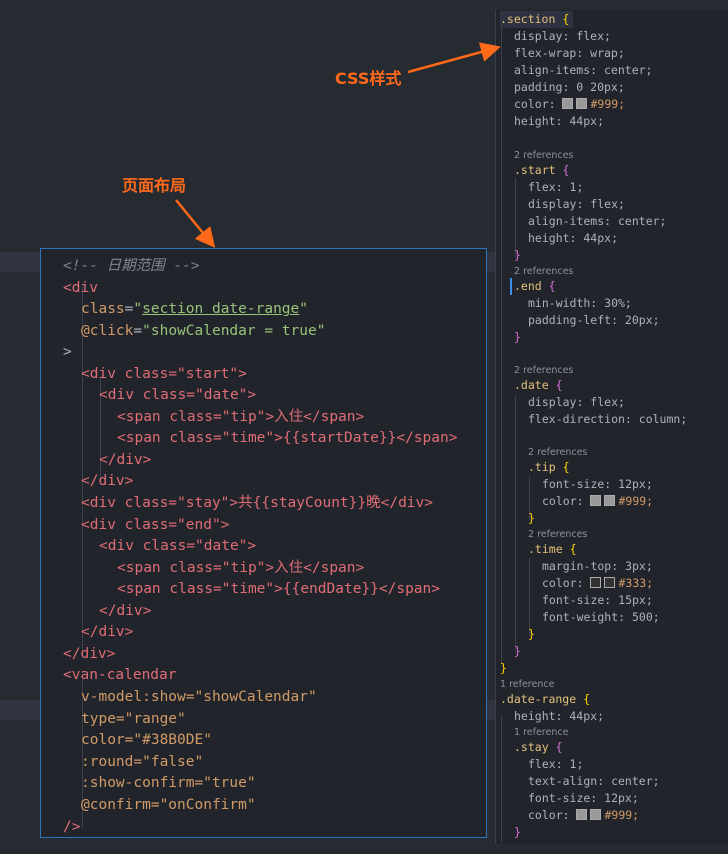 The image size is (728, 854). I want to click on arrow-to-css, so click(454, 58).